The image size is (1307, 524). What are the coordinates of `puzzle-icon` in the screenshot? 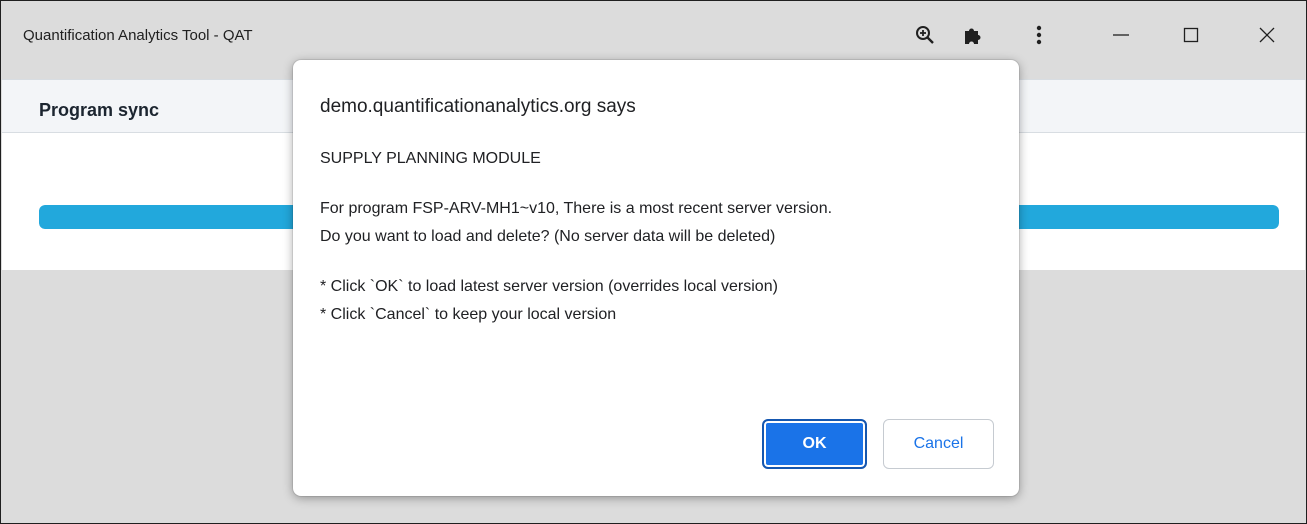 It's located at (973, 35).